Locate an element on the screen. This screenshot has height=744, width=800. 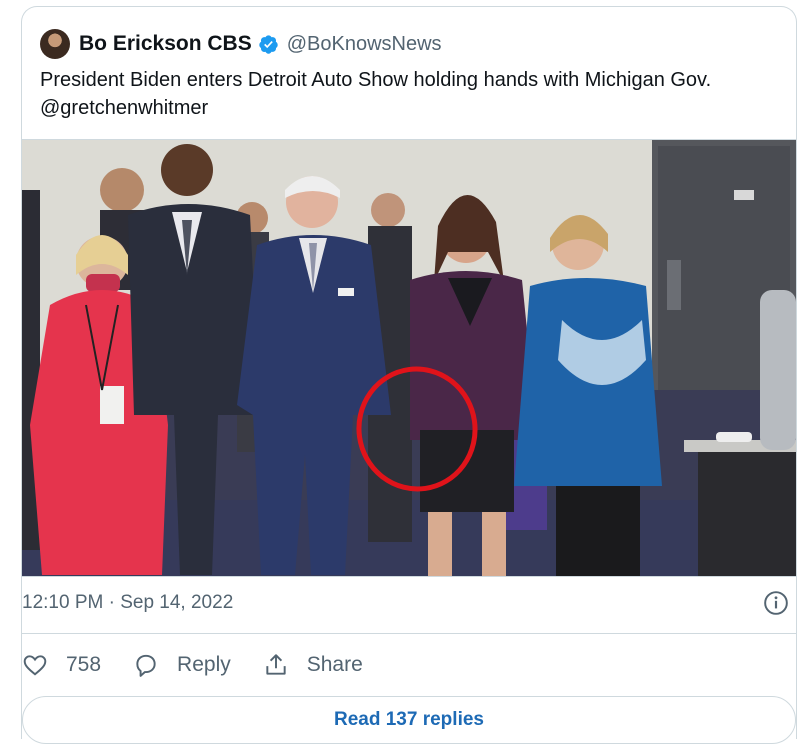
action-bar: 758 Reply Share is located at coordinates (208, 665).